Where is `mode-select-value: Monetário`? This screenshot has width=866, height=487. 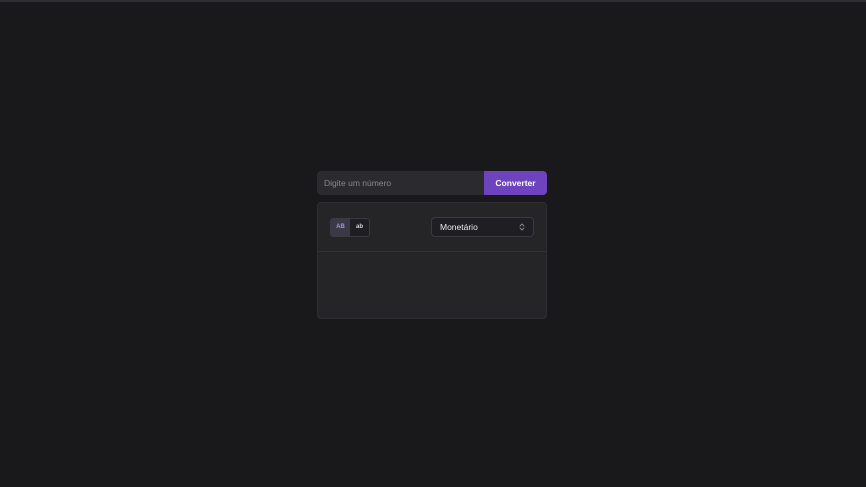
mode-select-value: Monetário is located at coordinates (459, 227).